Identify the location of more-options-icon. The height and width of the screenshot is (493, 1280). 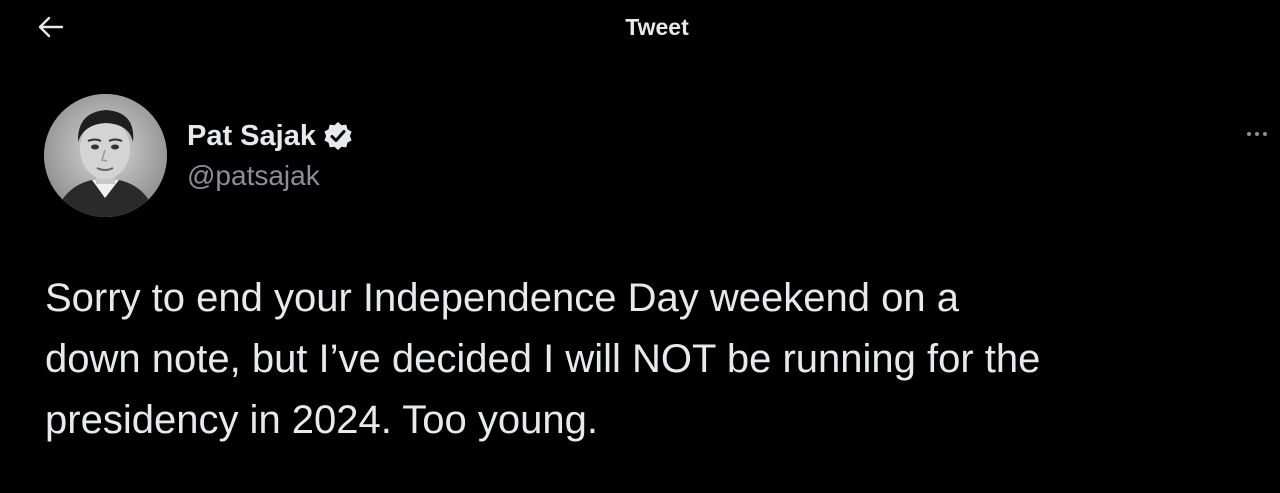
(1257, 133).